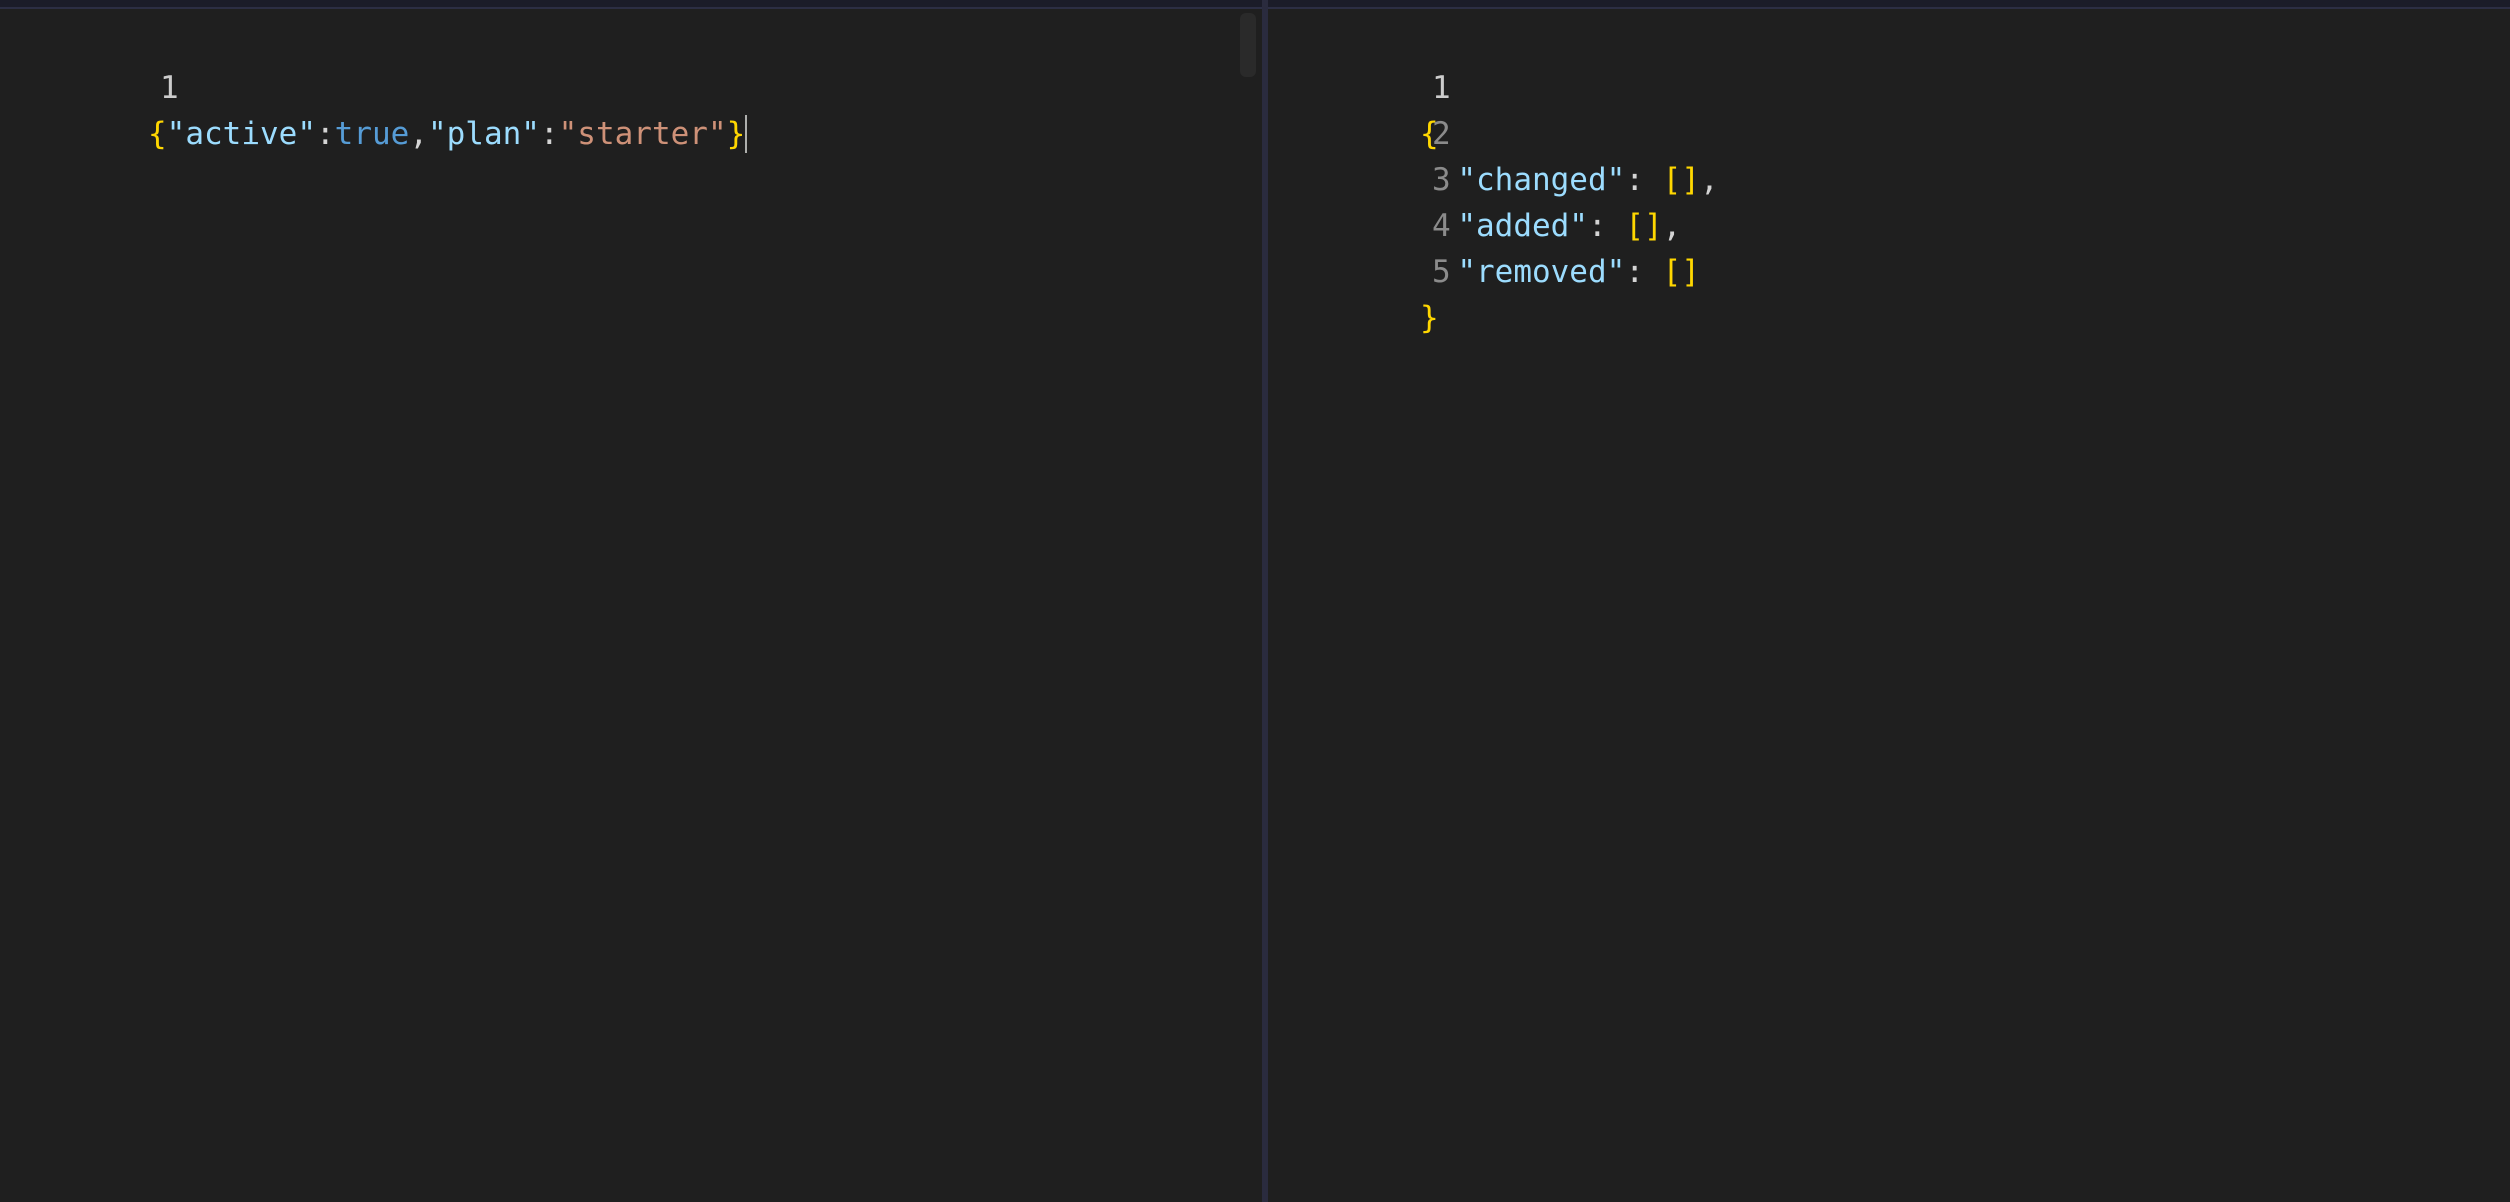 The height and width of the screenshot is (1202, 2510). What do you see at coordinates (374, 86) in the screenshot?
I see `editor-line: 1 {"active":true,"plan":"starter"}` at bounding box center [374, 86].